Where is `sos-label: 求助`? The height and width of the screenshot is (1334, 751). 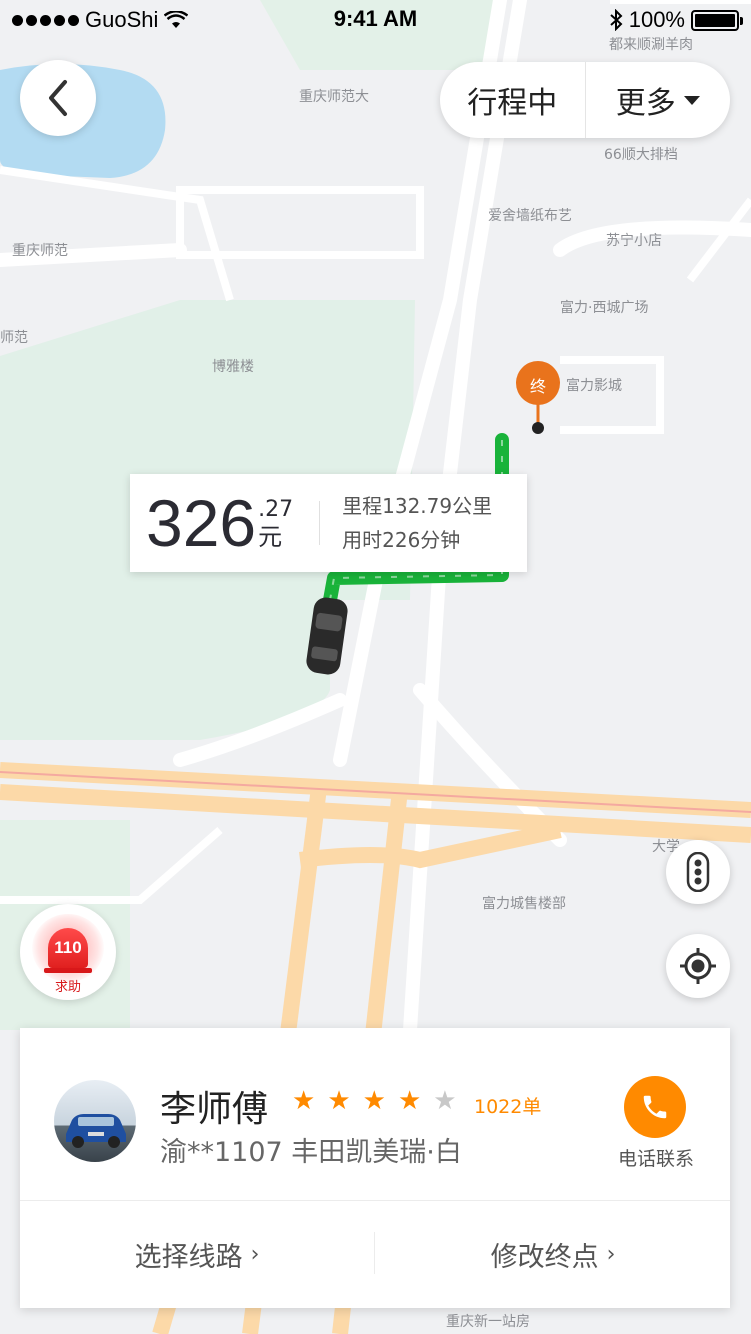 sos-label: 求助 is located at coordinates (67, 987).